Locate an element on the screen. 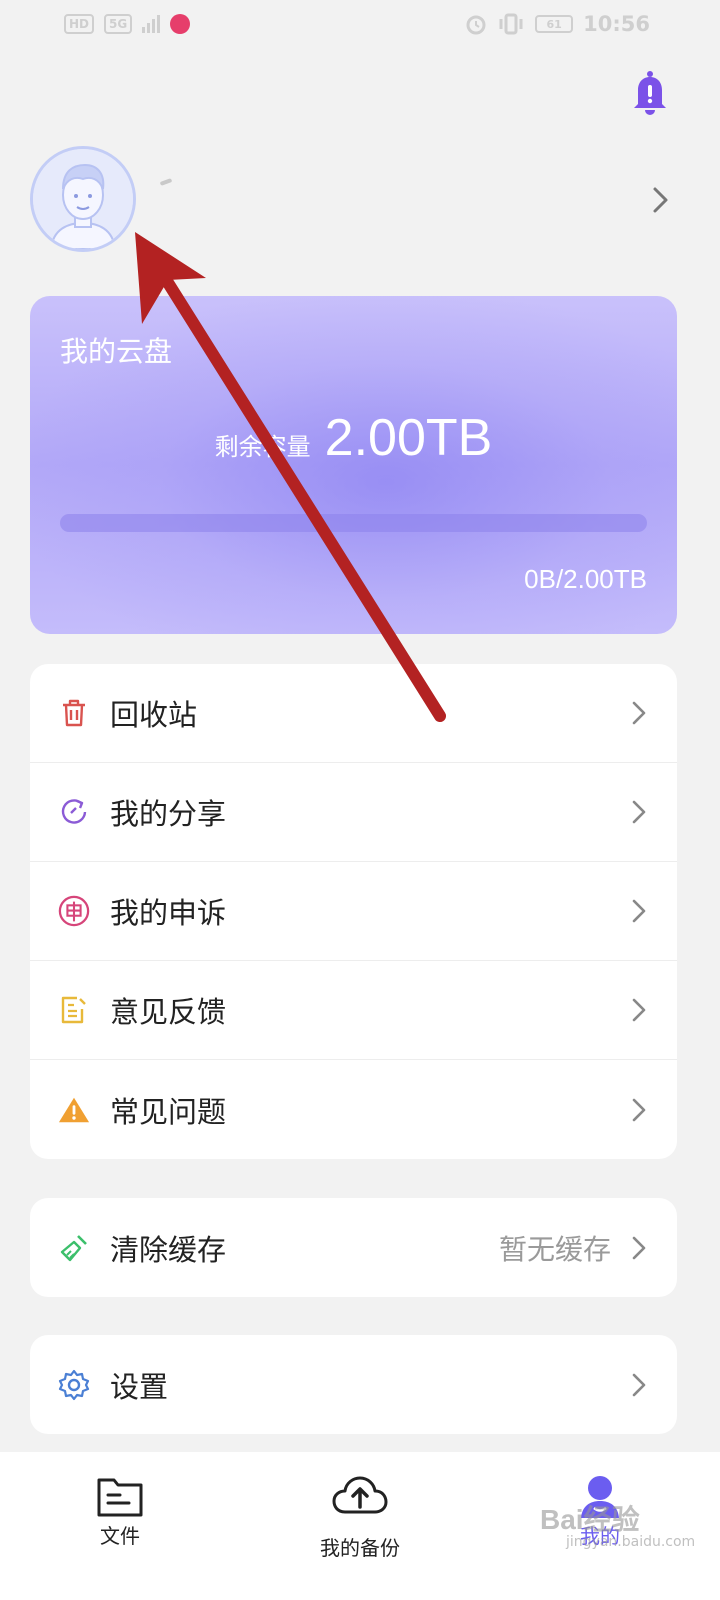  battery-icon: 61 is located at coordinates (554, 24).